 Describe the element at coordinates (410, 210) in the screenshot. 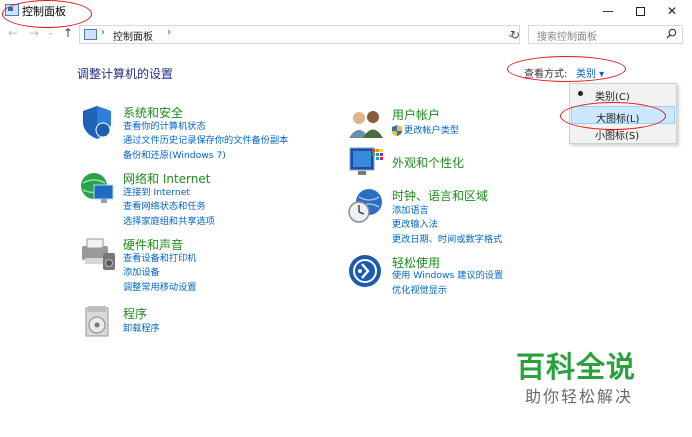

I see `link-add-language: 添加语言` at that location.